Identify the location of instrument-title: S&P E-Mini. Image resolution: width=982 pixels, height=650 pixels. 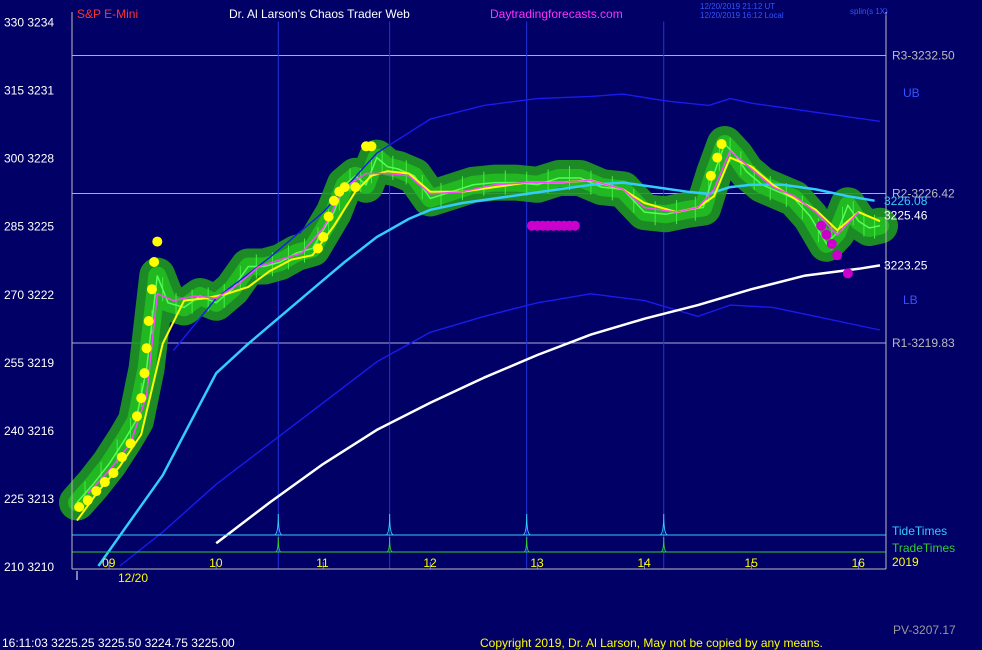
(107, 14).